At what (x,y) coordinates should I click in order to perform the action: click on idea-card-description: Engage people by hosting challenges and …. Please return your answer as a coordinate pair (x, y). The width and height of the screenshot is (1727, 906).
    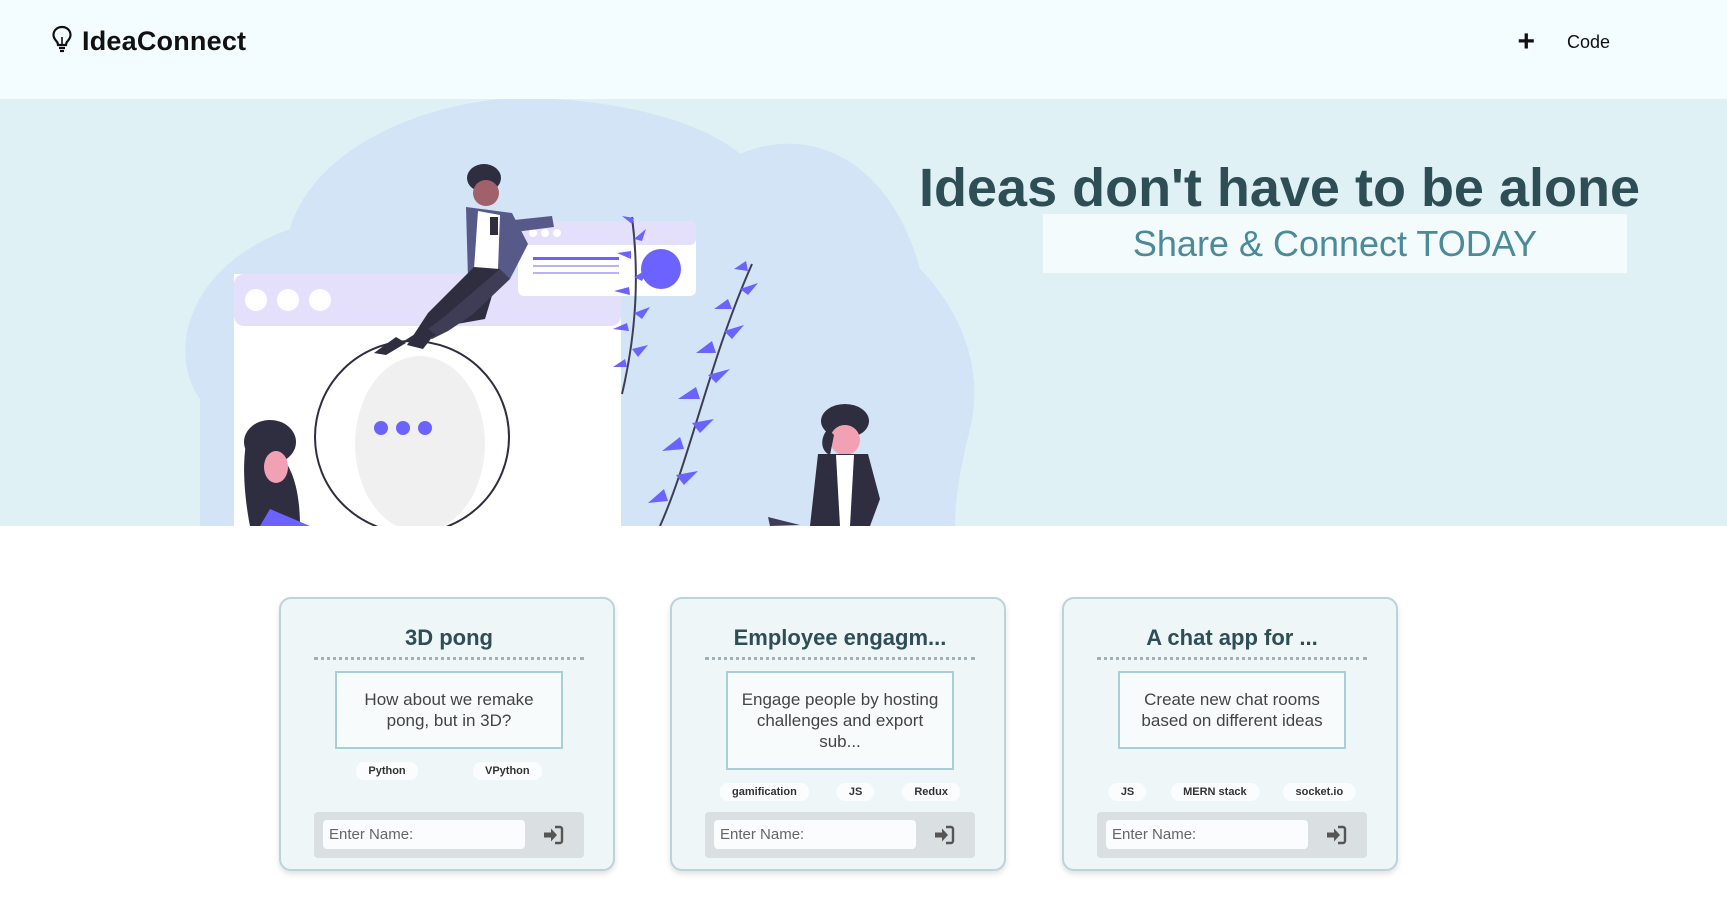
    Looking at the image, I should click on (840, 720).